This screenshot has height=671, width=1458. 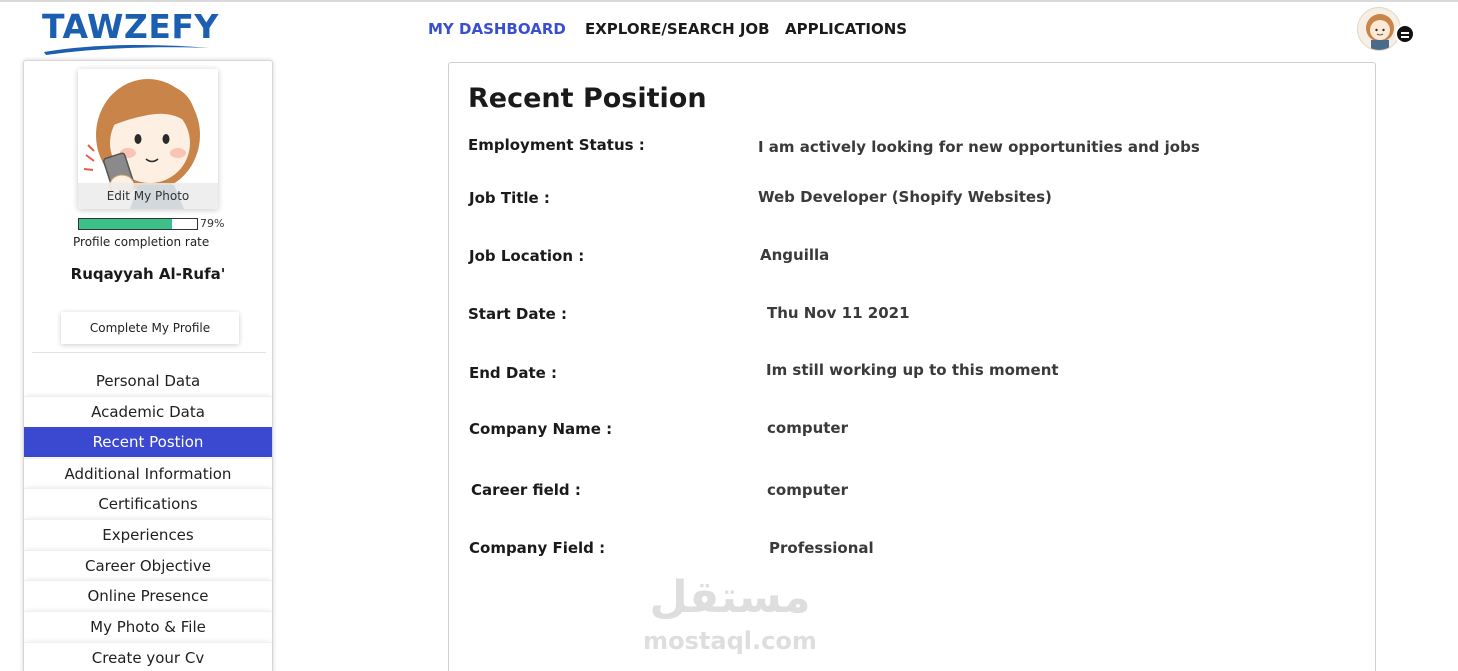 I want to click on nav-applications: APPLICATIONS, so click(x=846, y=29).